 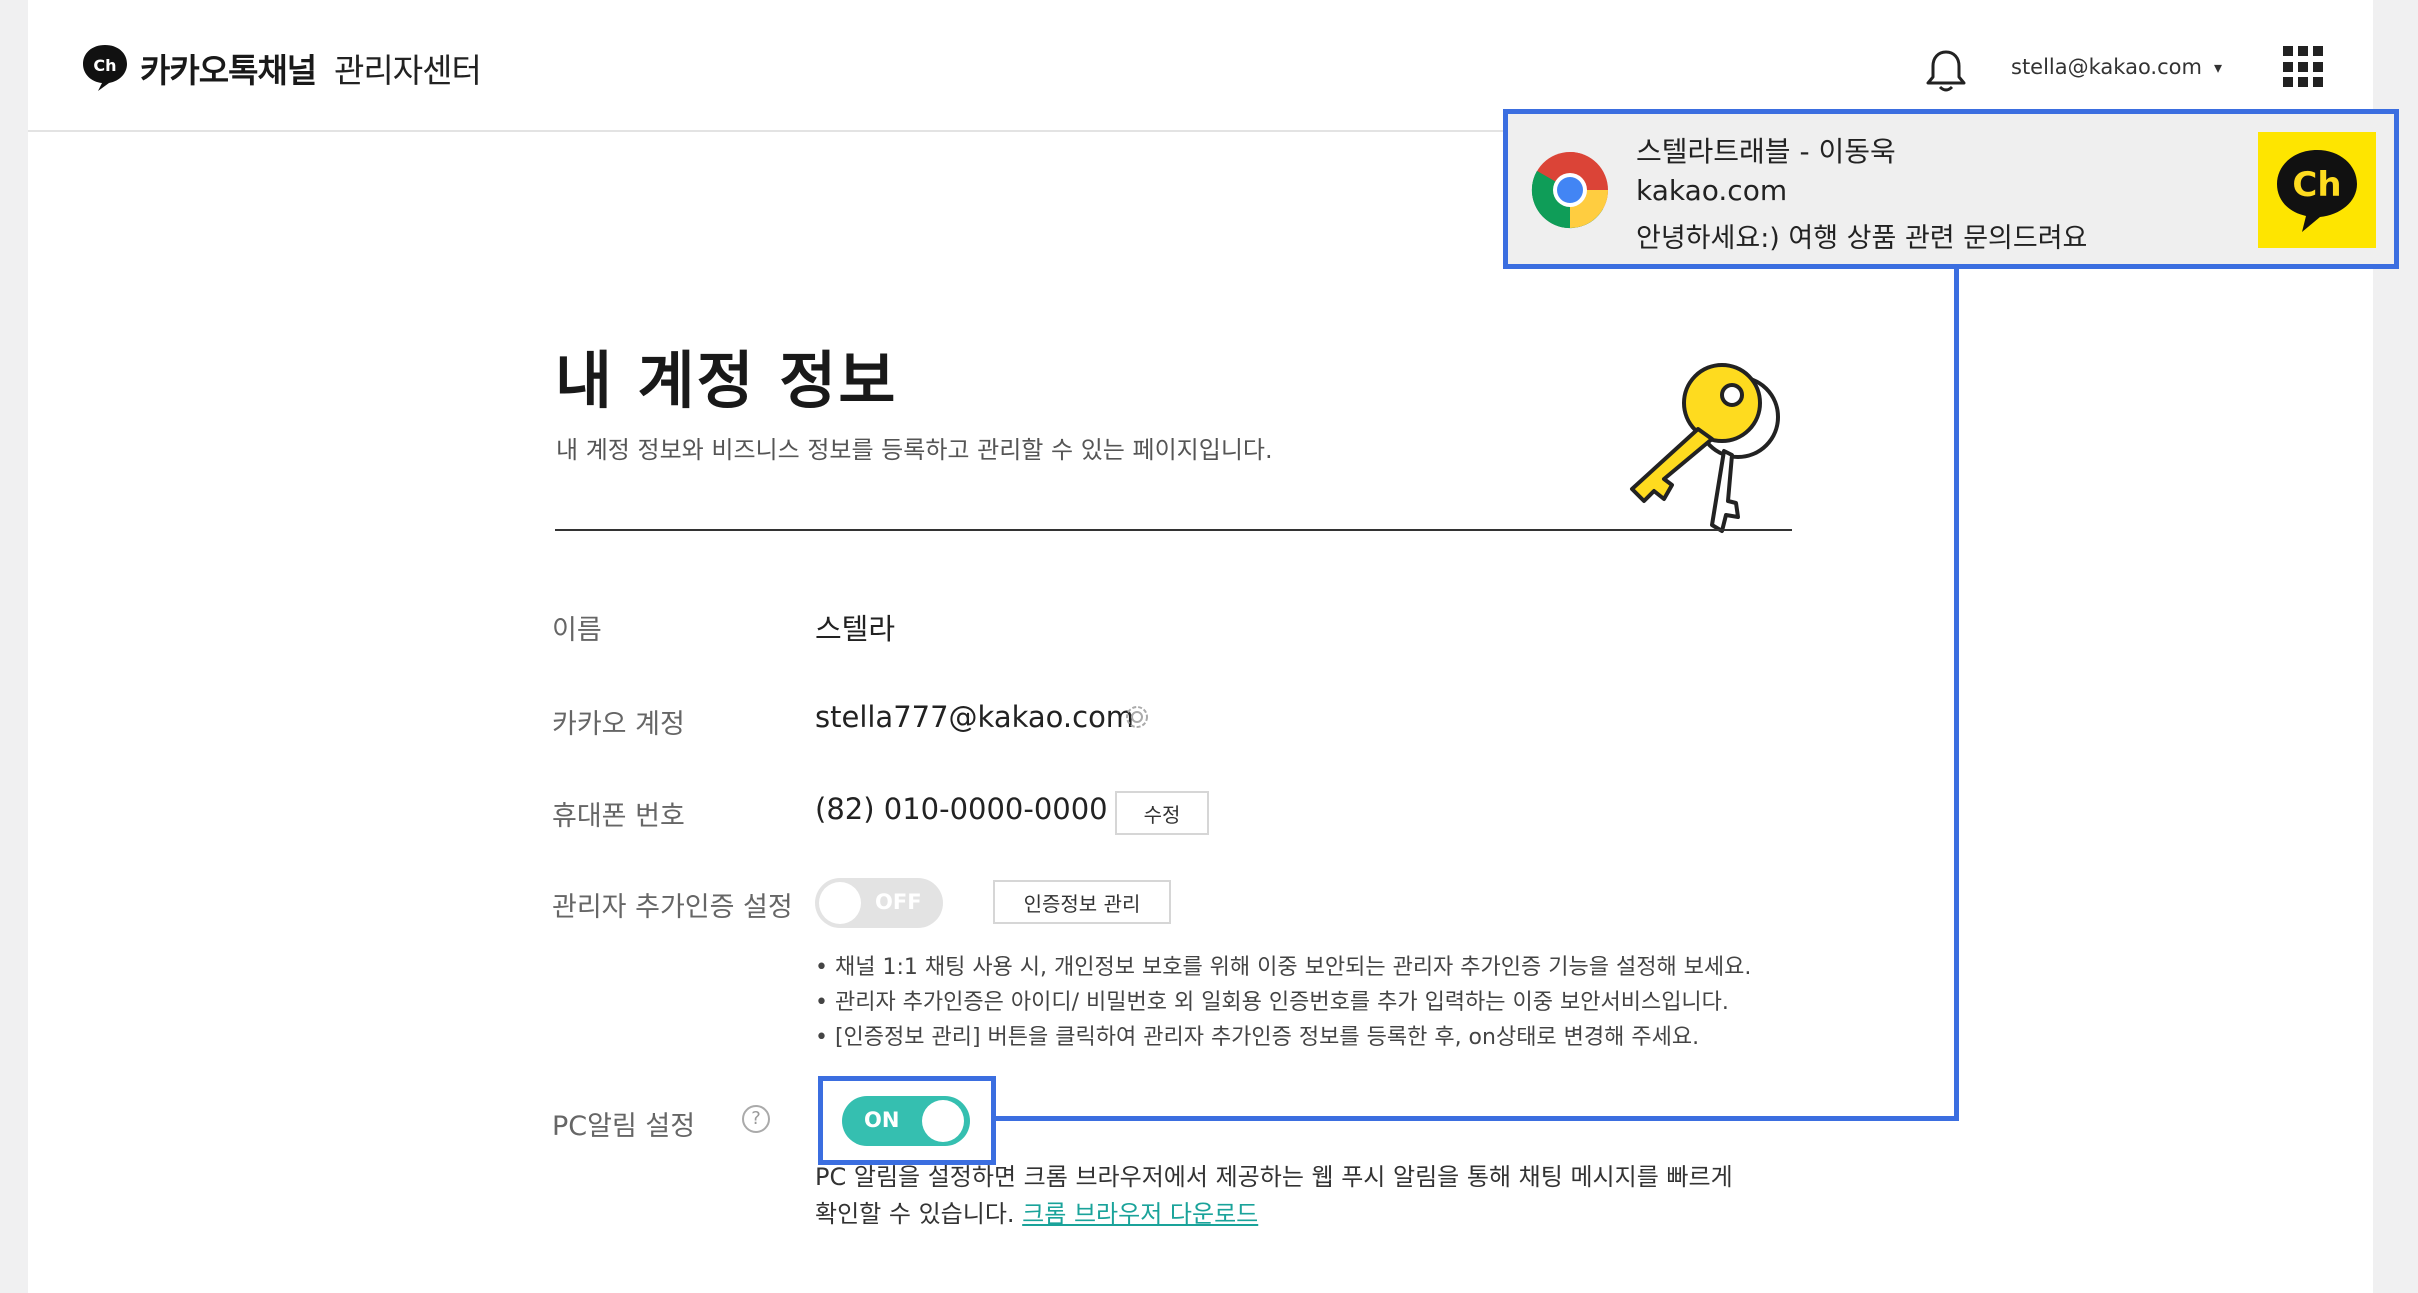 What do you see at coordinates (672, 907) in the screenshot?
I see `twofa-label: 관리자 추가인증 설정` at bounding box center [672, 907].